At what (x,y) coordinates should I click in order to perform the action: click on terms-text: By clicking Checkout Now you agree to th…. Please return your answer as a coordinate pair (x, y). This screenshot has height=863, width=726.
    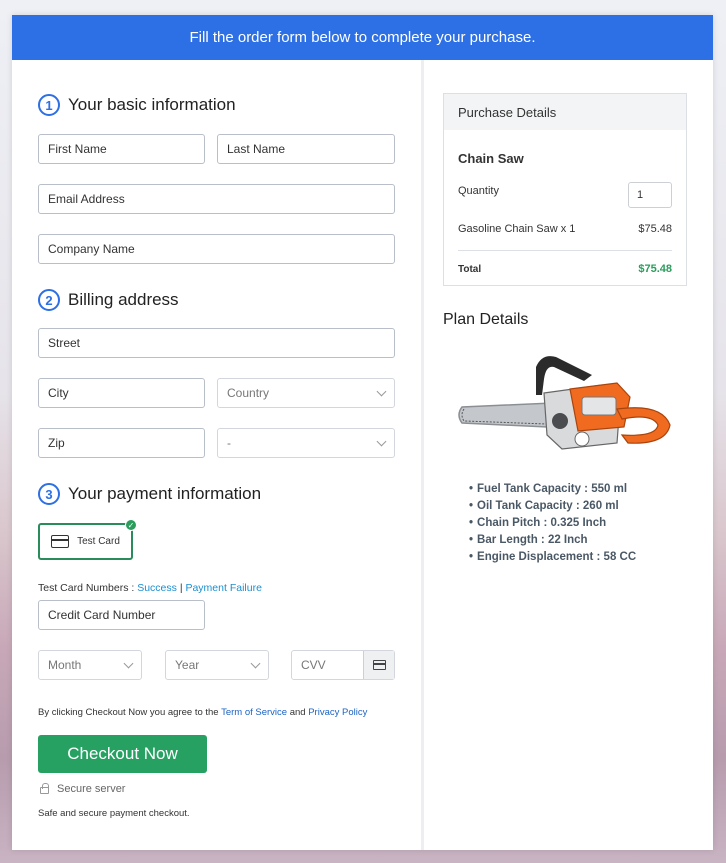
    Looking at the image, I should click on (202, 712).